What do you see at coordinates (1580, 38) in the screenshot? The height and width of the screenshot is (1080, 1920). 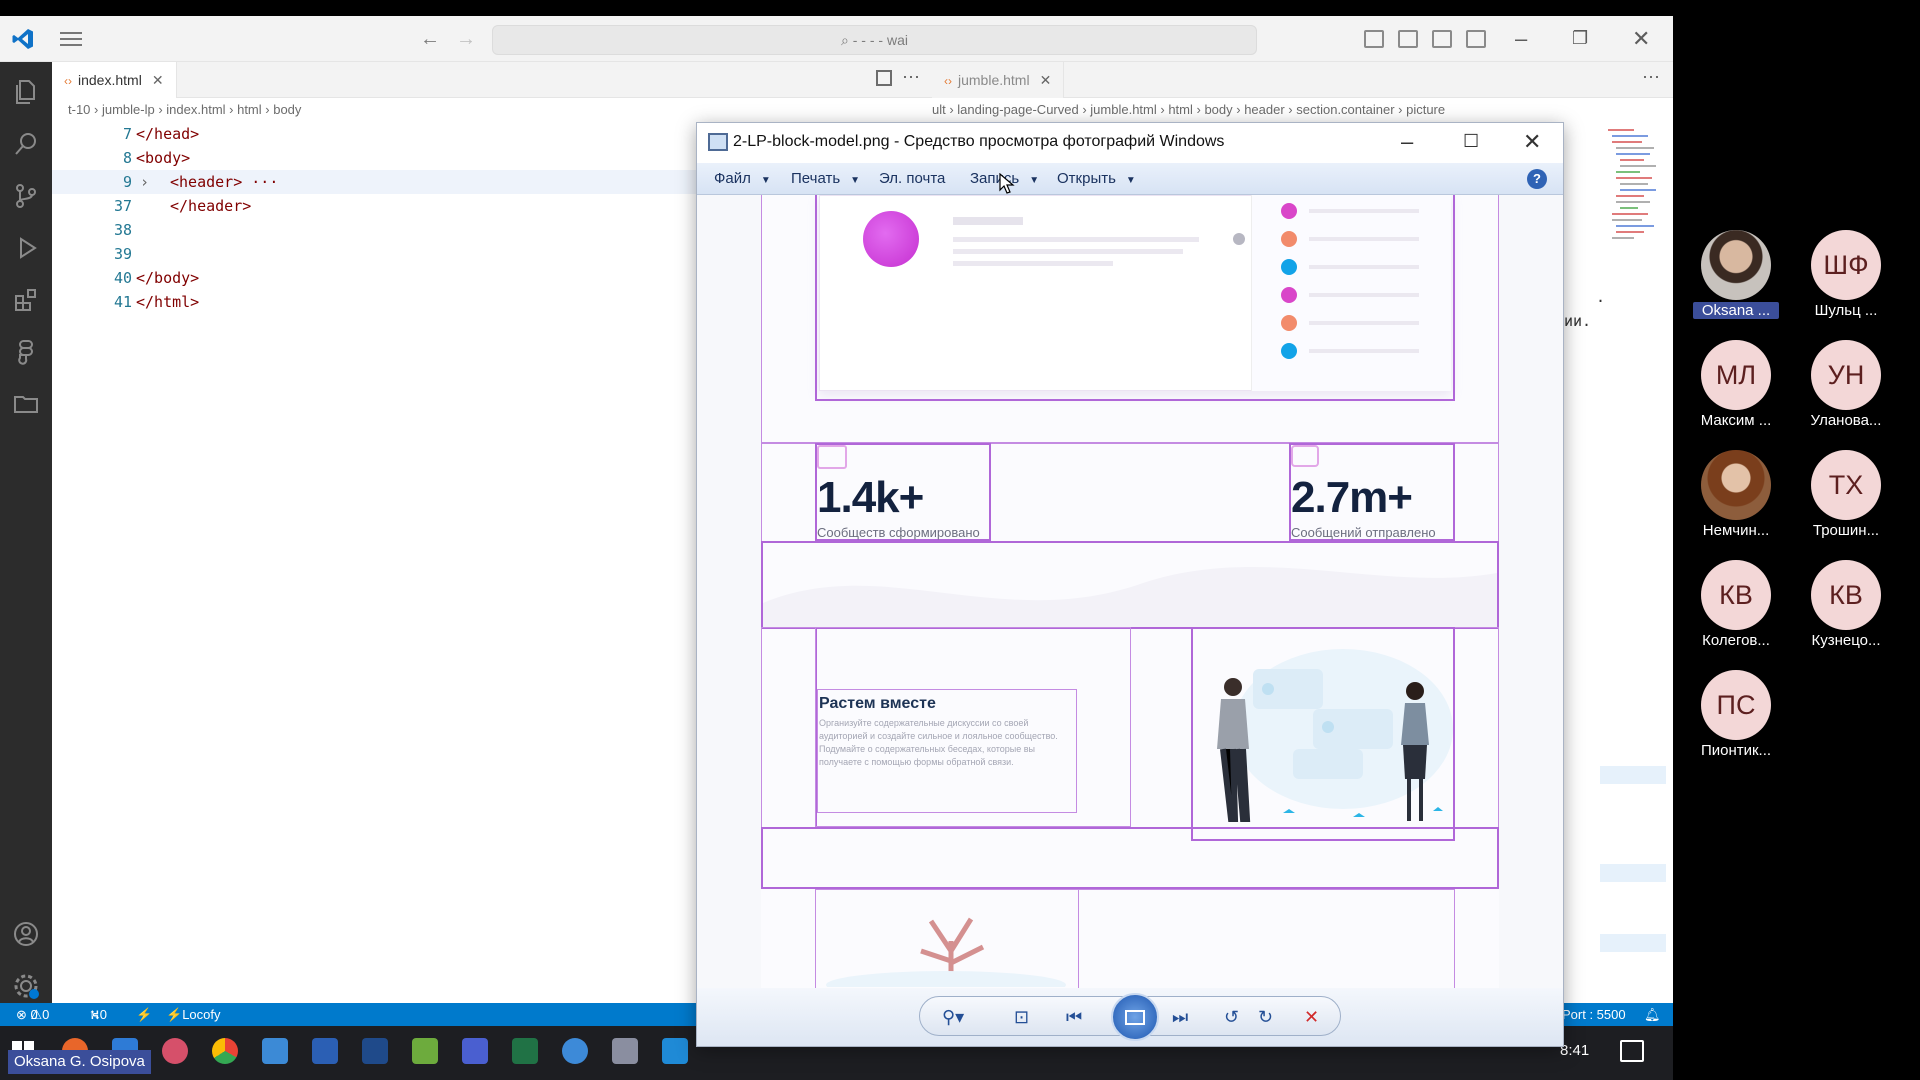 I see `restore-icon: ❐` at bounding box center [1580, 38].